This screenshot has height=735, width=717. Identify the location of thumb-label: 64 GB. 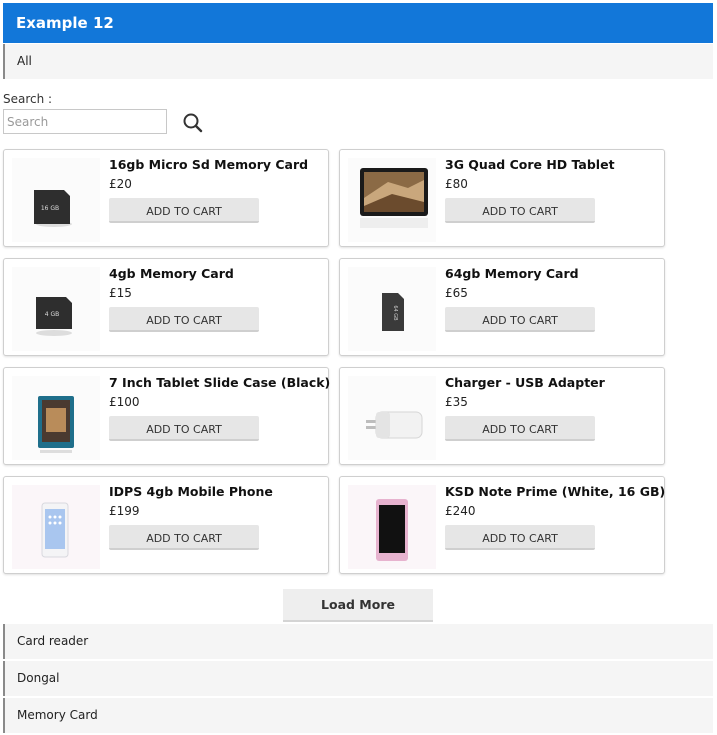
(395, 313).